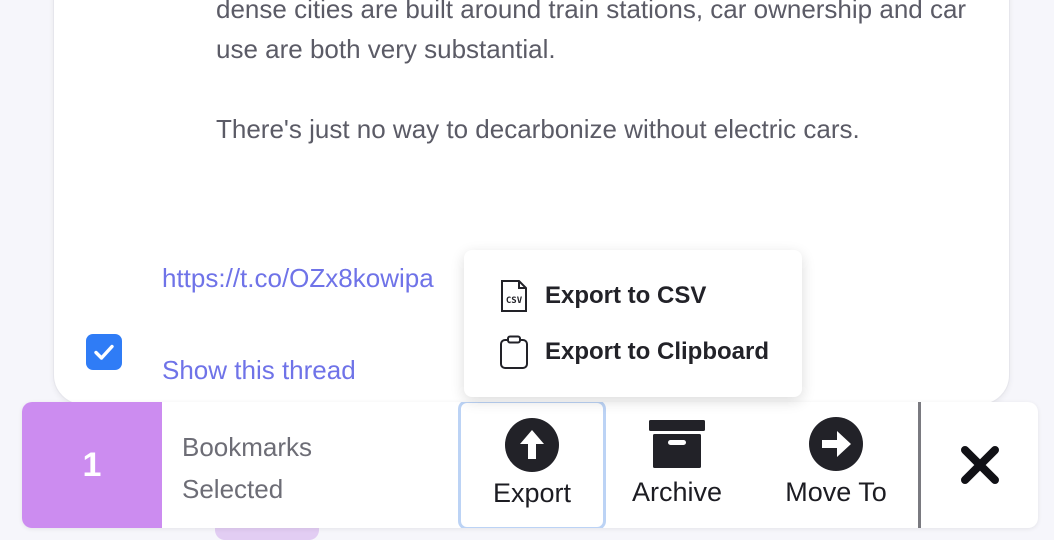 This screenshot has height=540, width=1054. I want to click on upload-circle-icon, so click(532, 445).